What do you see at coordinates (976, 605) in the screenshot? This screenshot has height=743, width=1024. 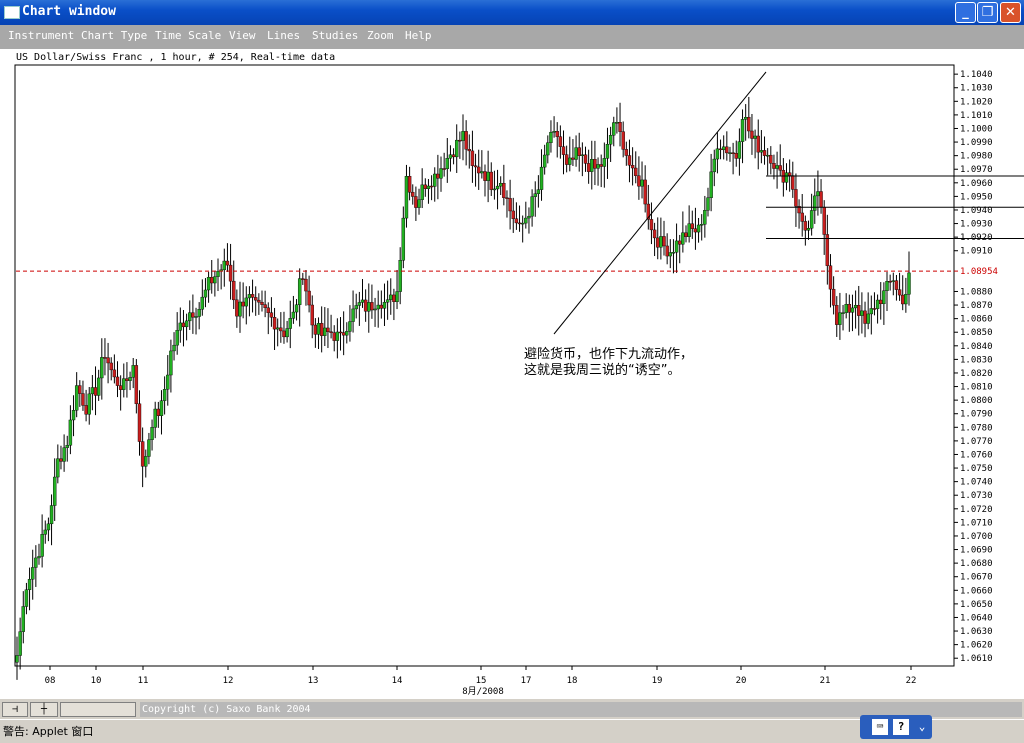 I see `y-tick-label: 1.0650` at bounding box center [976, 605].